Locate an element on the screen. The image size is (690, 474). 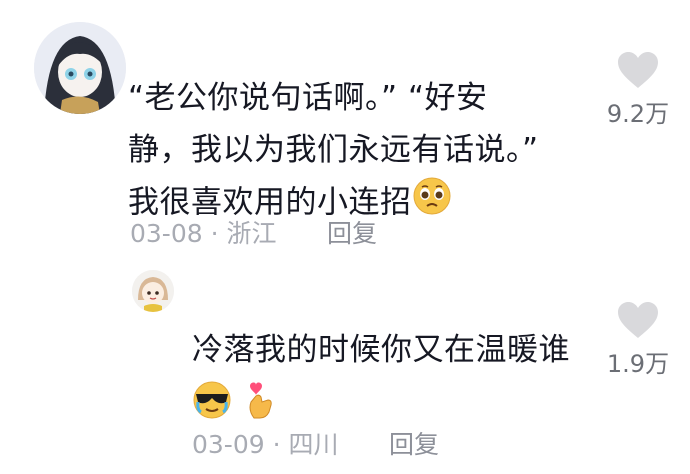
comment-text-segment: 我很喜欢用的小连招 is located at coordinates (270, 202).